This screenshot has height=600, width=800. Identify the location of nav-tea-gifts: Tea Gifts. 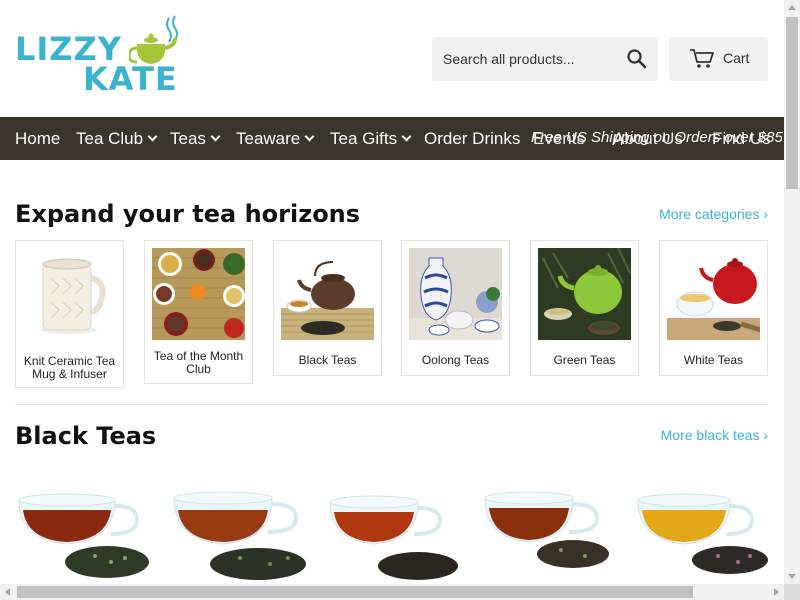
(371, 139).